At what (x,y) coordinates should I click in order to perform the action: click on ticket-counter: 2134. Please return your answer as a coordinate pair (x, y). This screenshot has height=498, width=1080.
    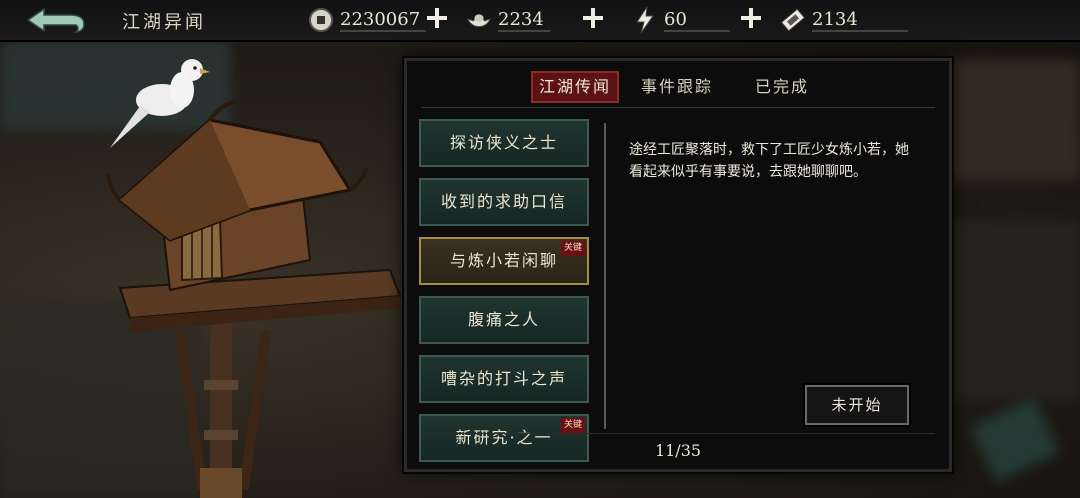
    Looking at the image, I should click on (844, 20).